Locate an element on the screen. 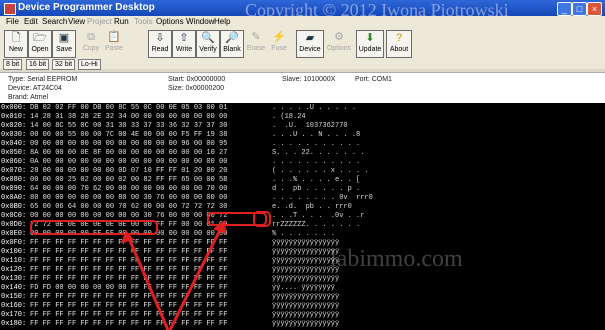 The image size is (605, 330). arrow-left is located at coordinates (148, 282).